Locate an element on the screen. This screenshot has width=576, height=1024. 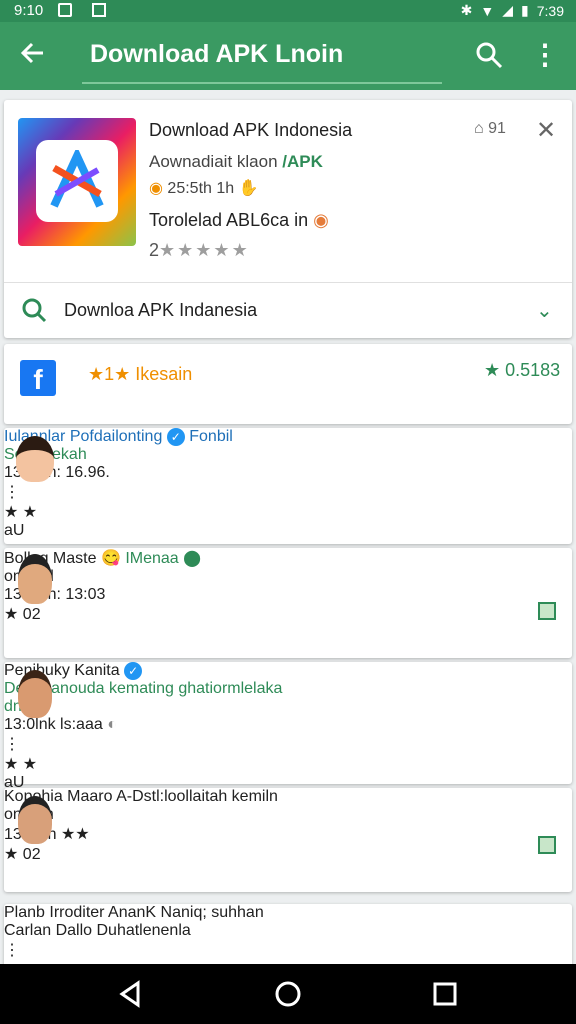
facebook-icon: f is located at coordinates (38, 378).